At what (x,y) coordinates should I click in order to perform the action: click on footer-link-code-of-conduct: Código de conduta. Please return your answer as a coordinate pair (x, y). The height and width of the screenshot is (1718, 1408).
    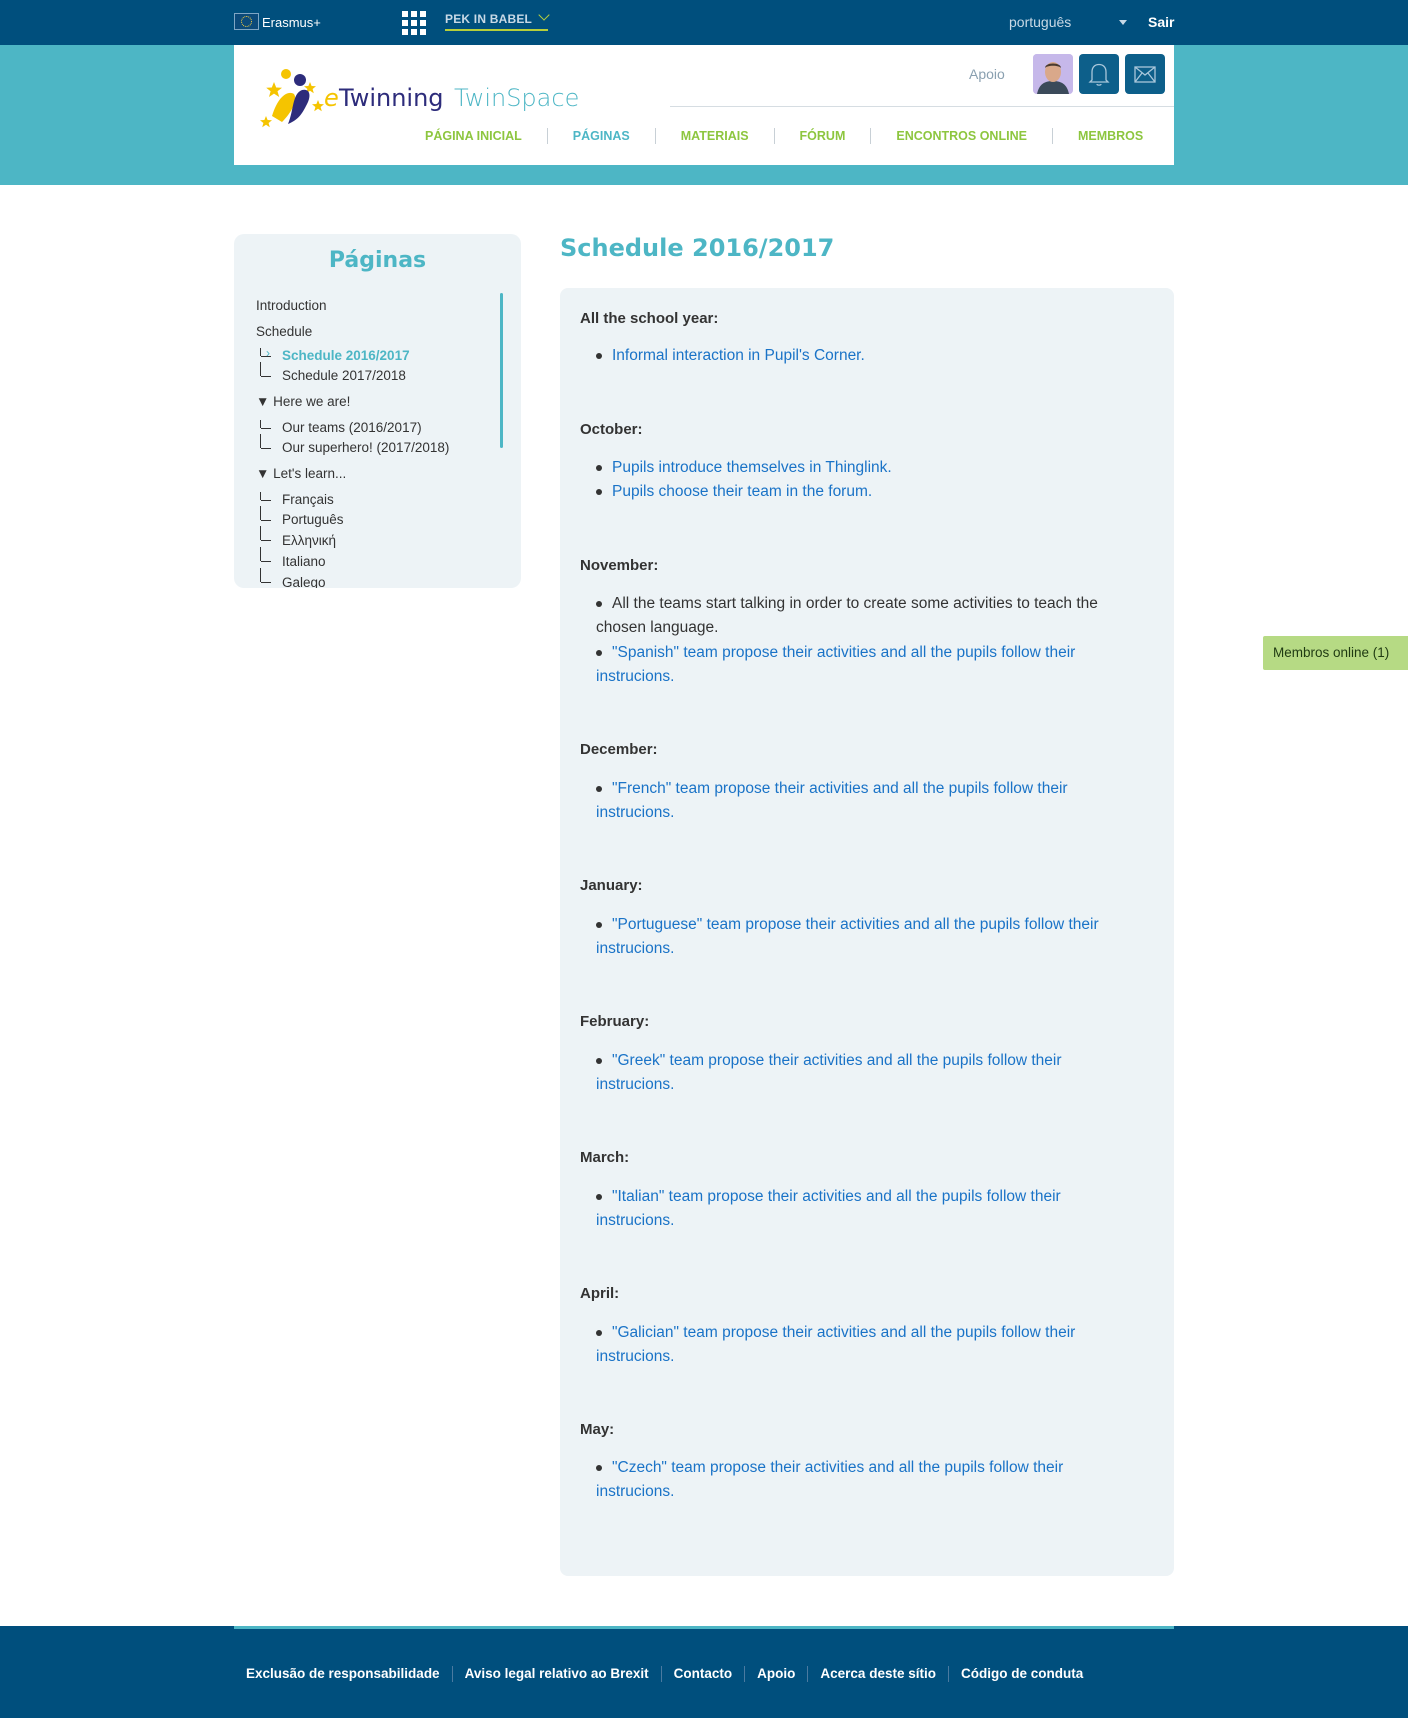
    Looking at the image, I should click on (1022, 1674).